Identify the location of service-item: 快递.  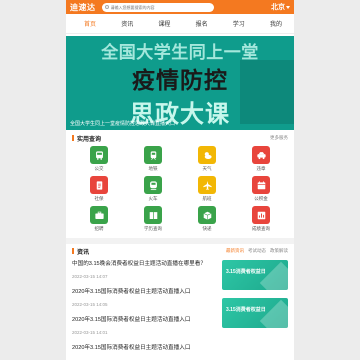
(207, 219).